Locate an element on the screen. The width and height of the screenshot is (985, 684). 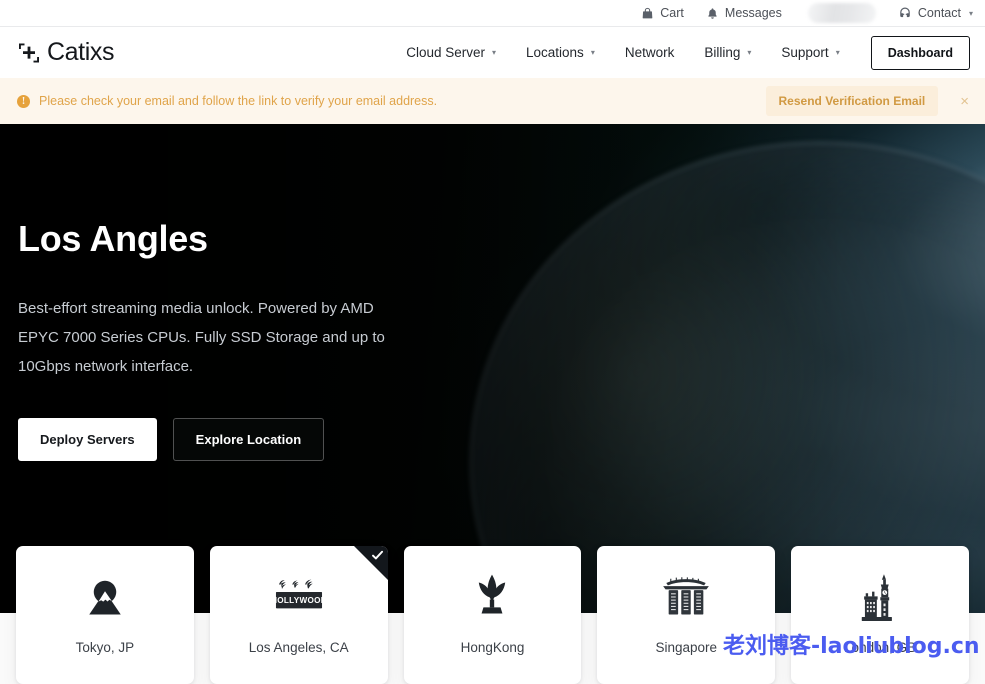
brand-logo: Catixs is located at coordinates (65, 52).